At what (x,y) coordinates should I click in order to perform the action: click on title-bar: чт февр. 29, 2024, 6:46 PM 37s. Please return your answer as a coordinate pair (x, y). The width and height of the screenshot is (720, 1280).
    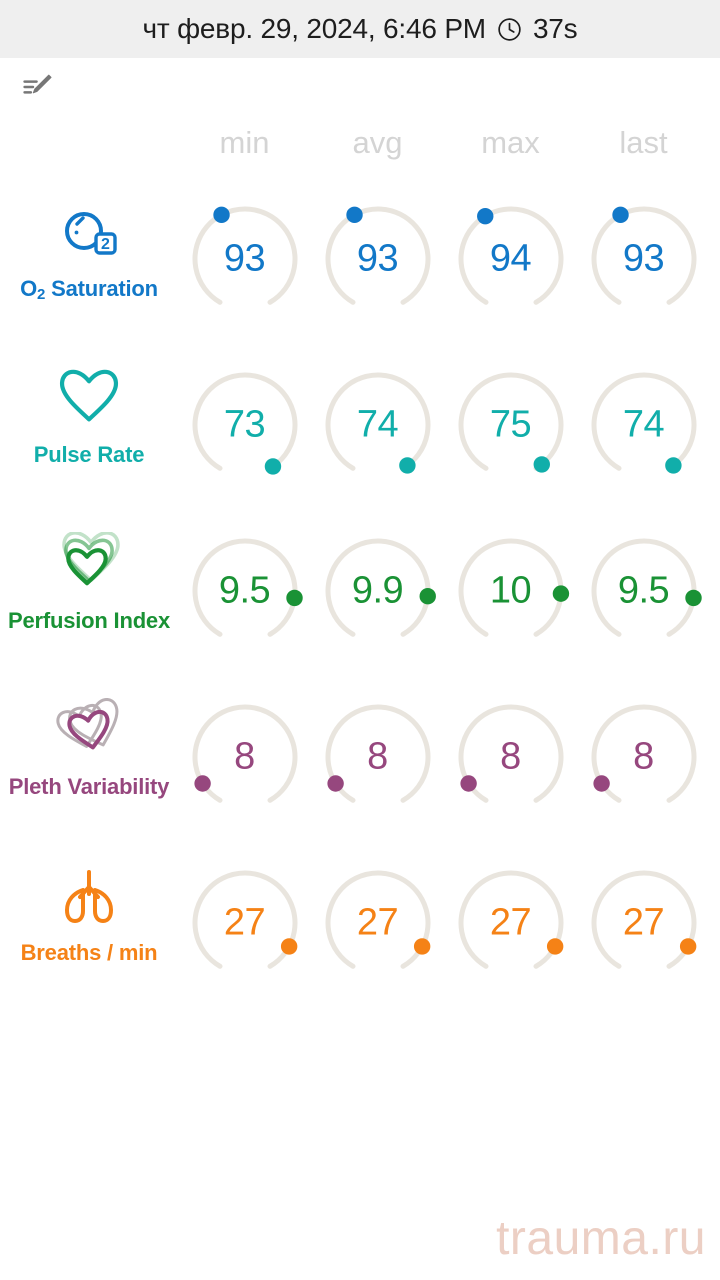
    Looking at the image, I should click on (360, 29).